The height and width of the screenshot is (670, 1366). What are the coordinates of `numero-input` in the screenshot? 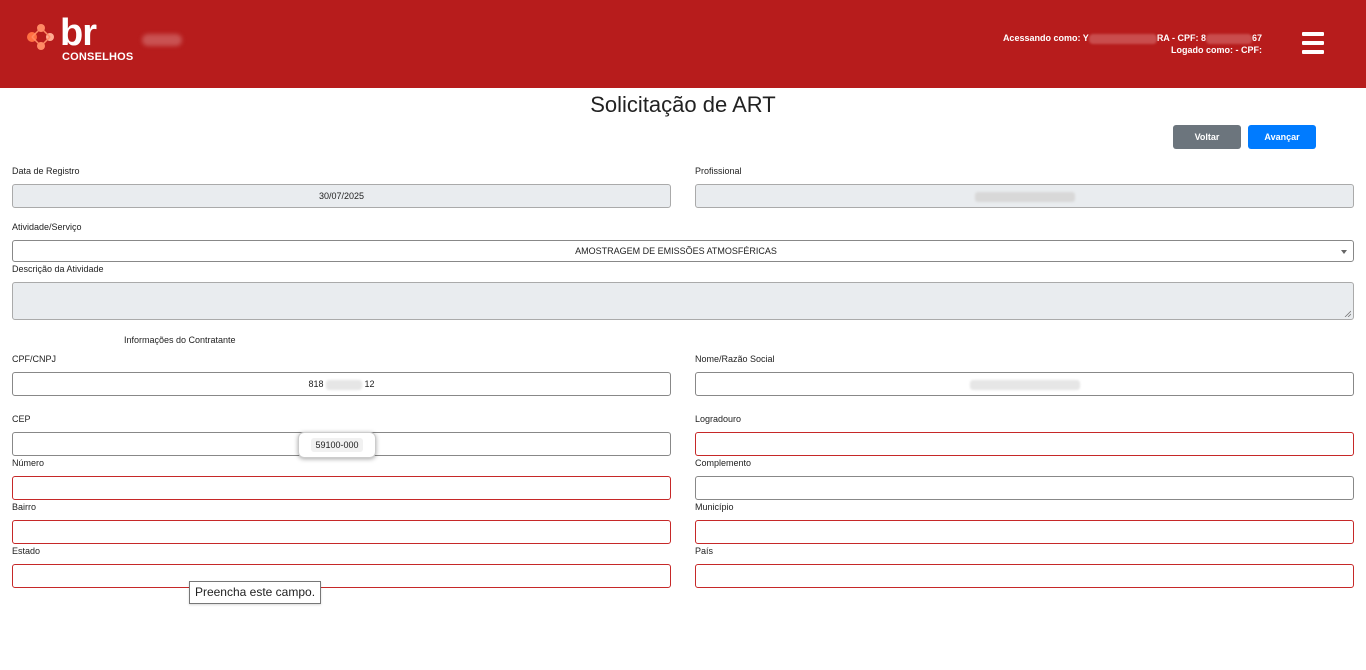 It's located at (341, 488).